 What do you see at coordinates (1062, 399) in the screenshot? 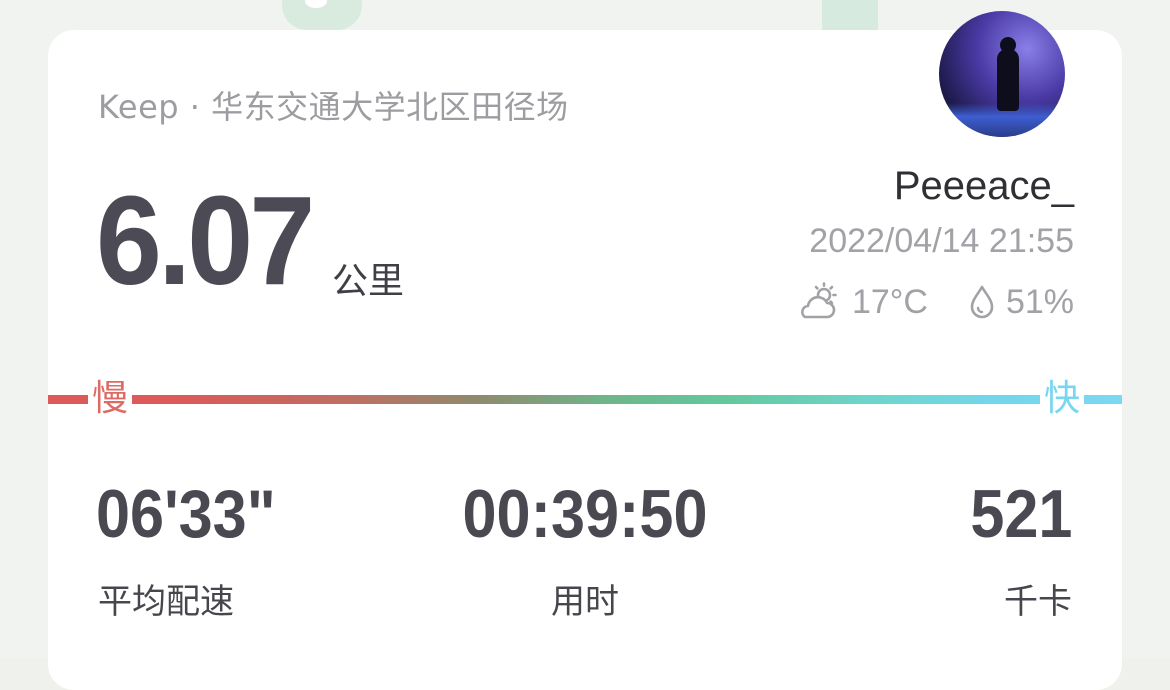
I see `pace-fast-label: 快` at bounding box center [1062, 399].